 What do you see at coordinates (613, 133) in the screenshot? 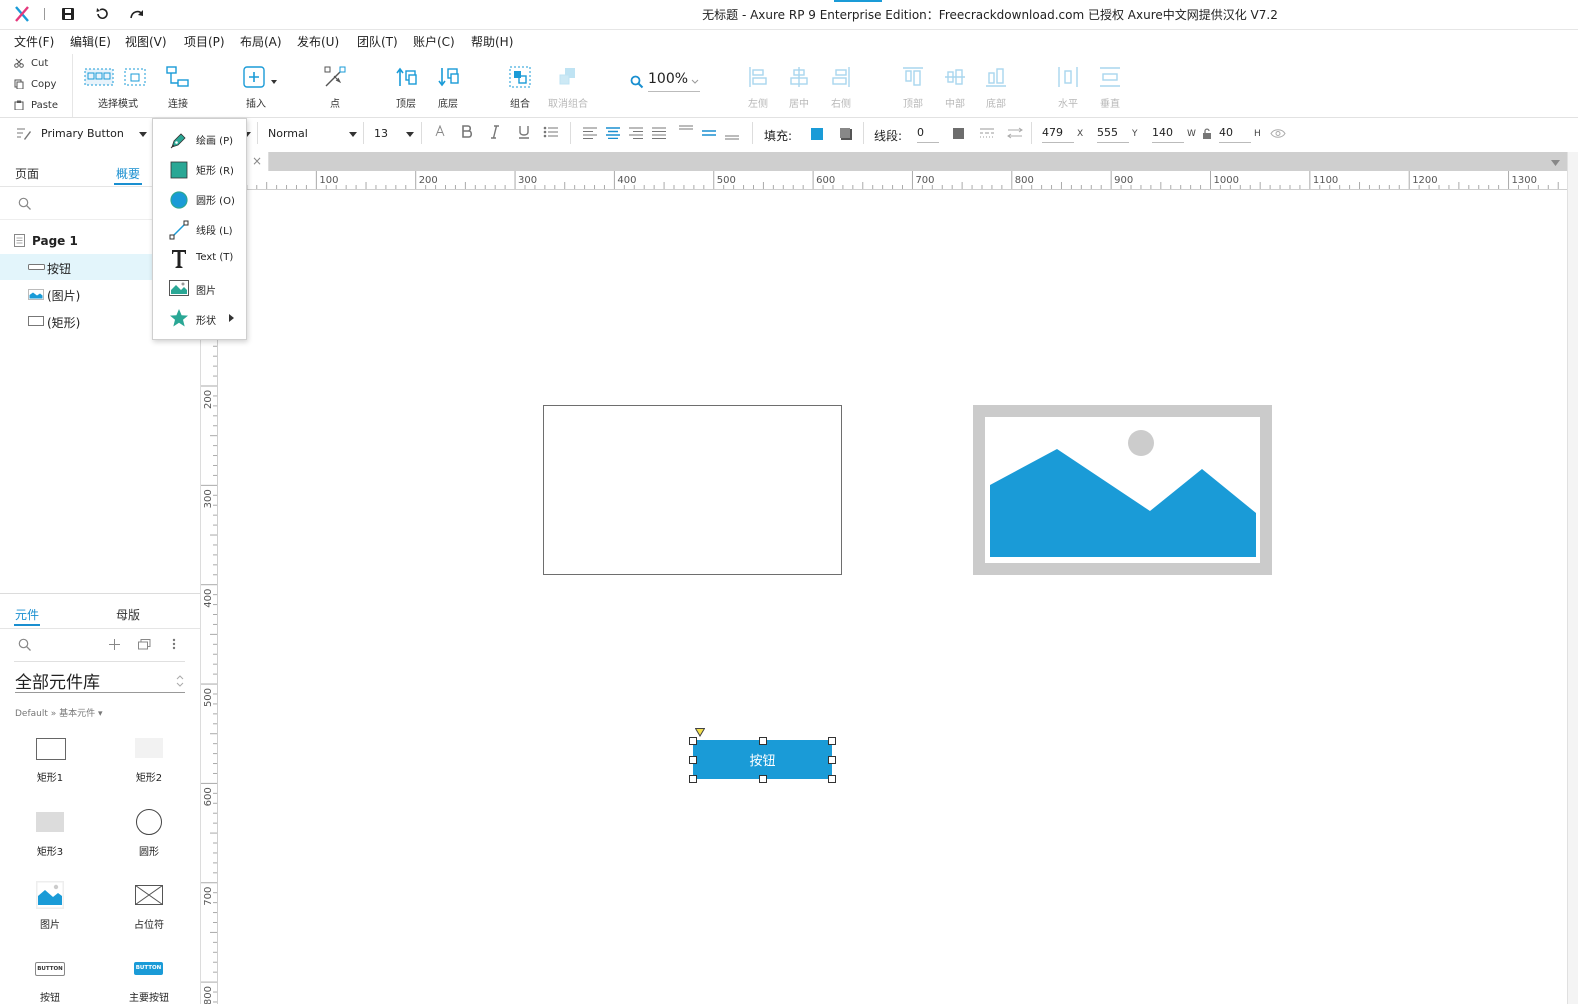
I see `text-align-center-icon` at bounding box center [613, 133].